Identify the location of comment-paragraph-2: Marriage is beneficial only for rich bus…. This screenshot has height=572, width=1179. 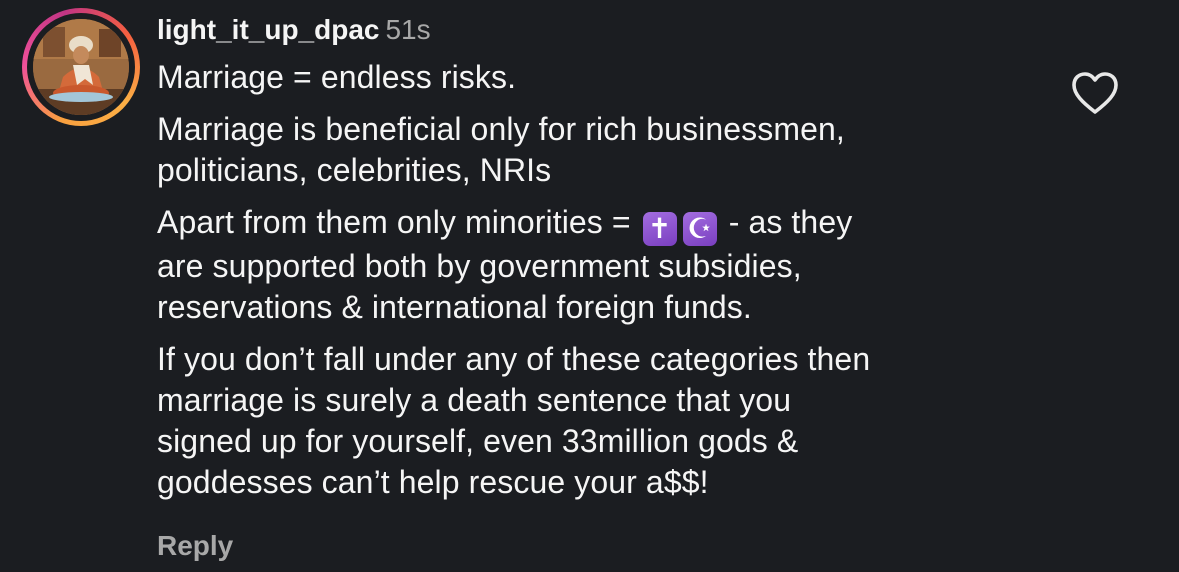
(597, 150).